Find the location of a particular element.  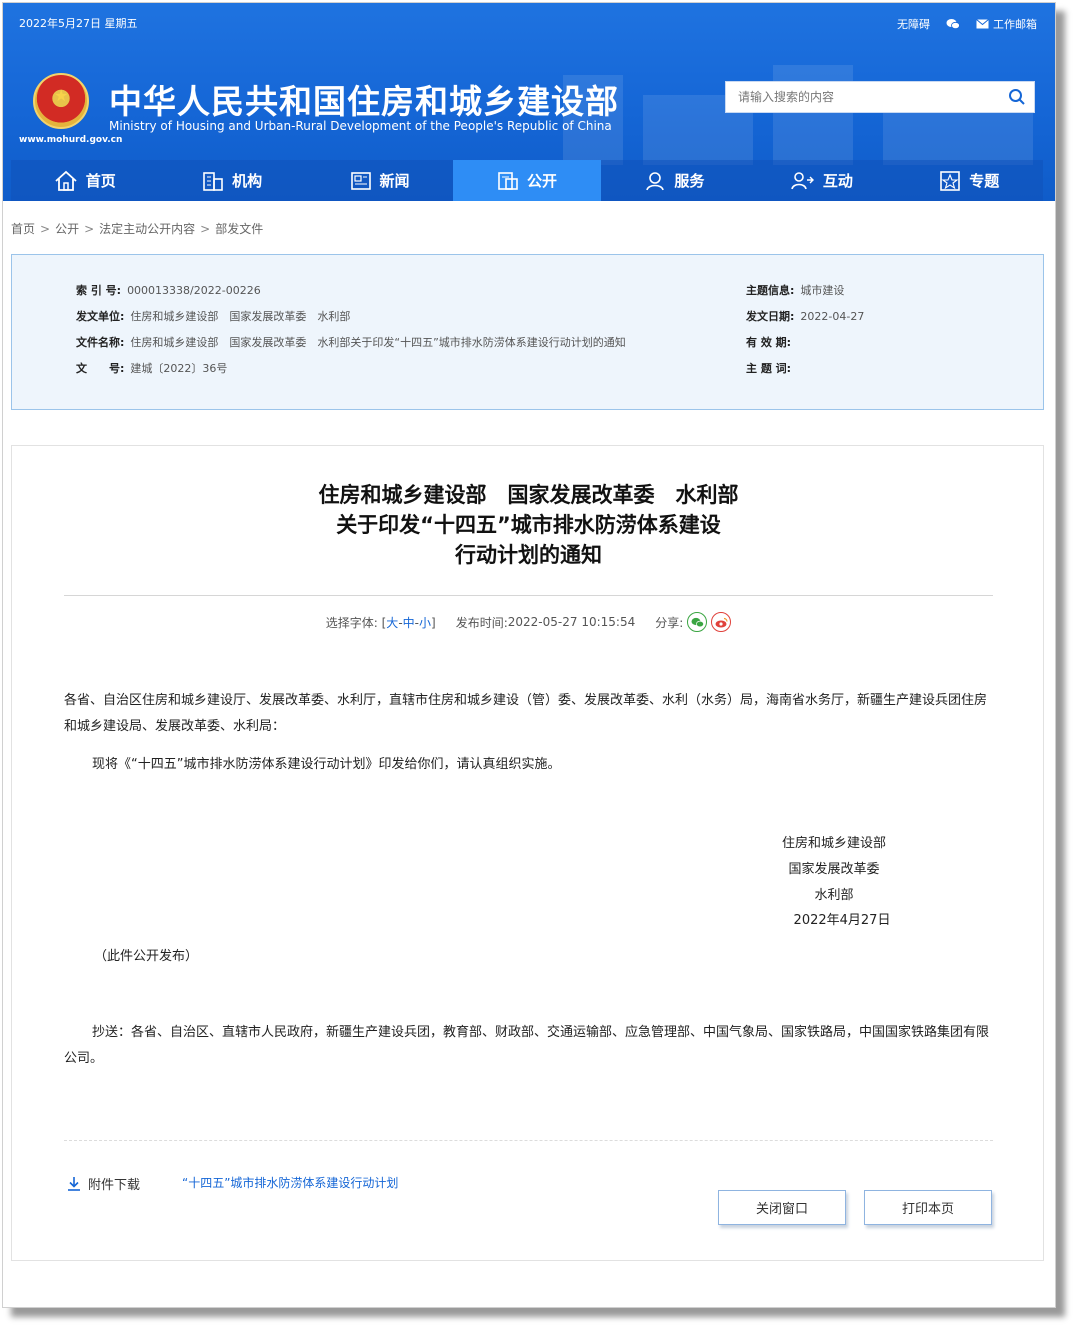

font-medium-link: 中 is located at coordinates (409, 623).